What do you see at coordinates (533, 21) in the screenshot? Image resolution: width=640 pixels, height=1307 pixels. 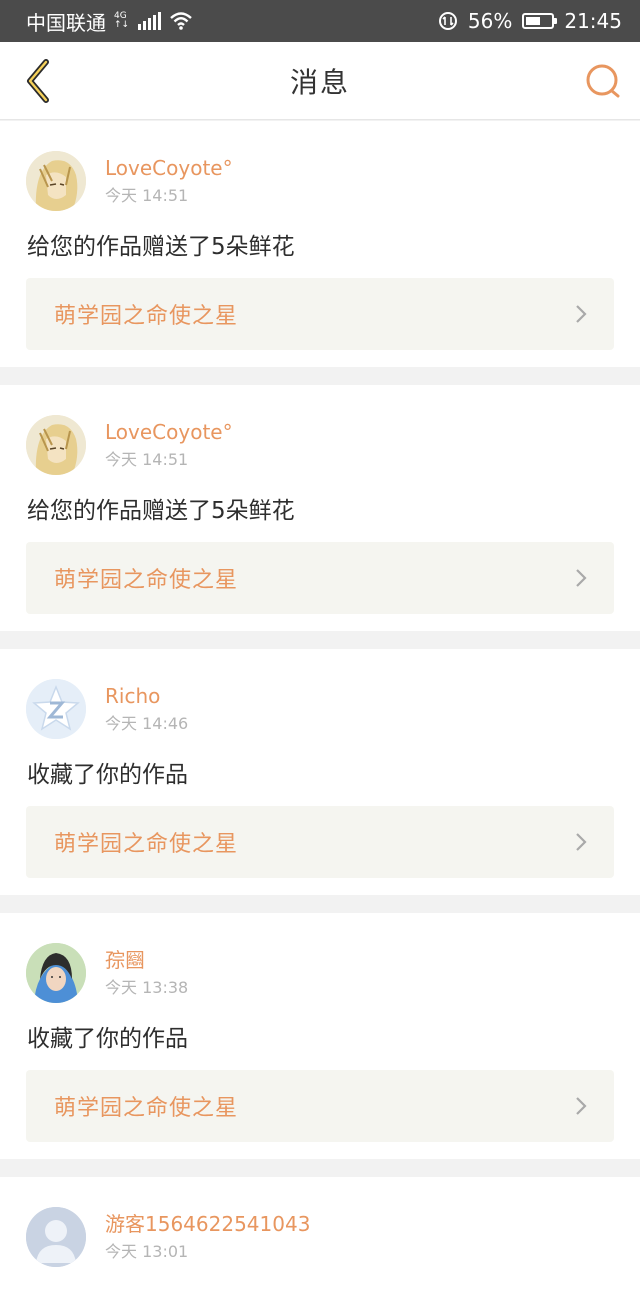 I see `battery-fill` at bounding box center [533, 21].